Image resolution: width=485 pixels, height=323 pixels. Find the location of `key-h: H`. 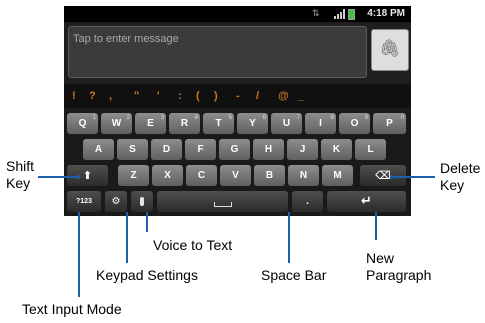

key-h: H is located at coordinates (268, 149).